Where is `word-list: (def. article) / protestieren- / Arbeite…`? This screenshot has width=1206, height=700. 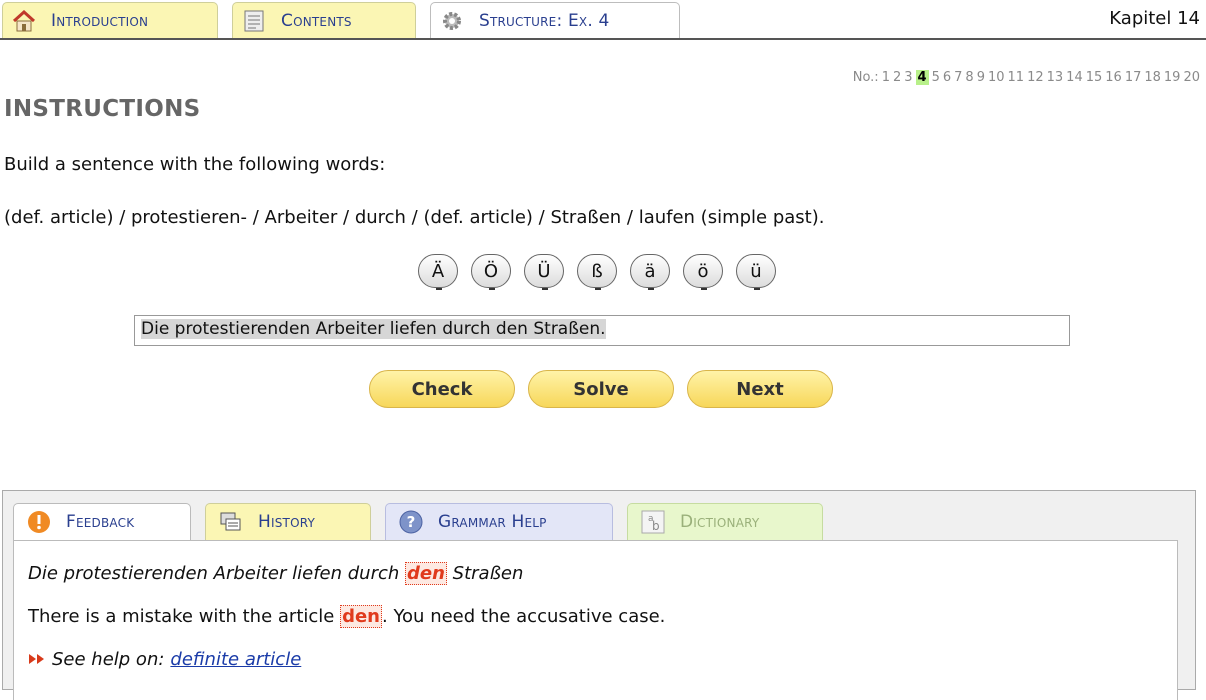
word-list: (def. article) / protestieren- / Arbeite… is located at coordinates (414, 217).